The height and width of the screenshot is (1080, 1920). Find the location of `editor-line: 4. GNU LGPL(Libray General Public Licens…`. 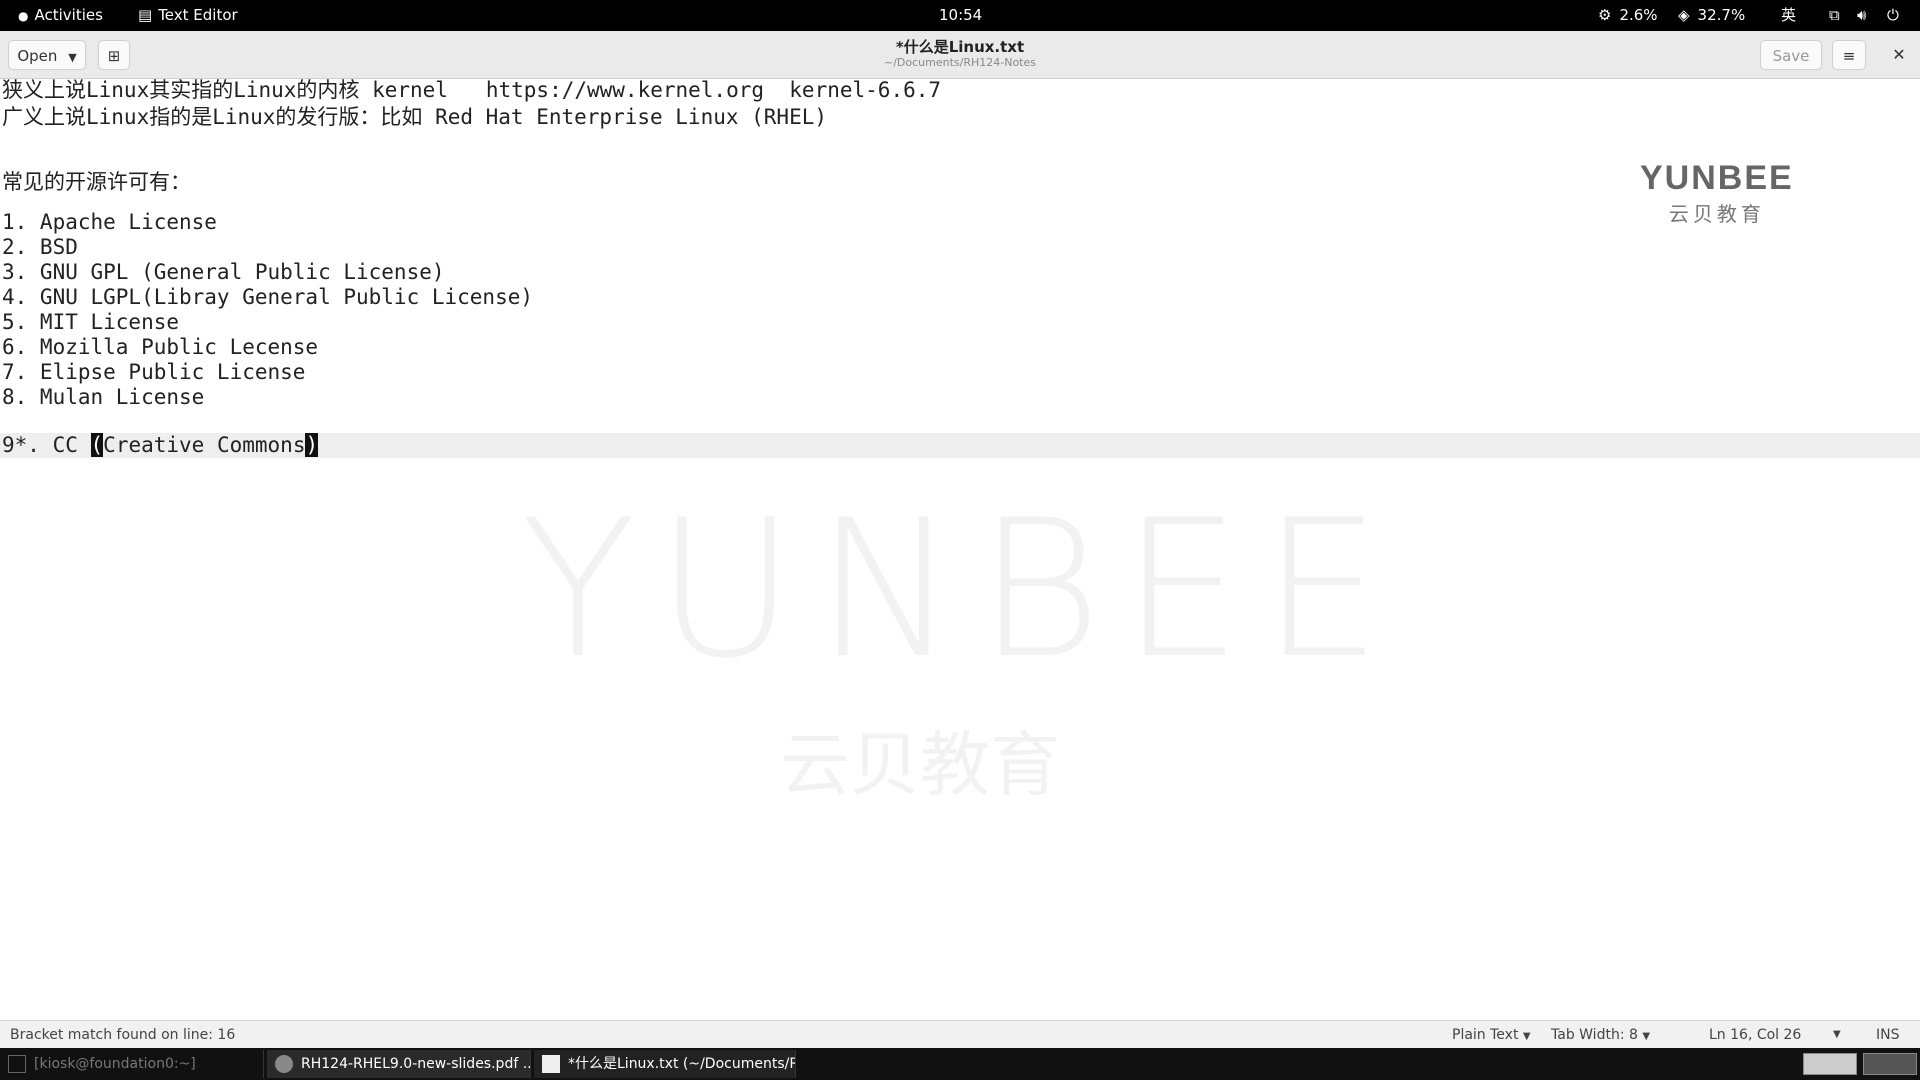

editor-line: 4. GNU LGPL(Libray General Public Licens… is located at coordinates (268, 297).